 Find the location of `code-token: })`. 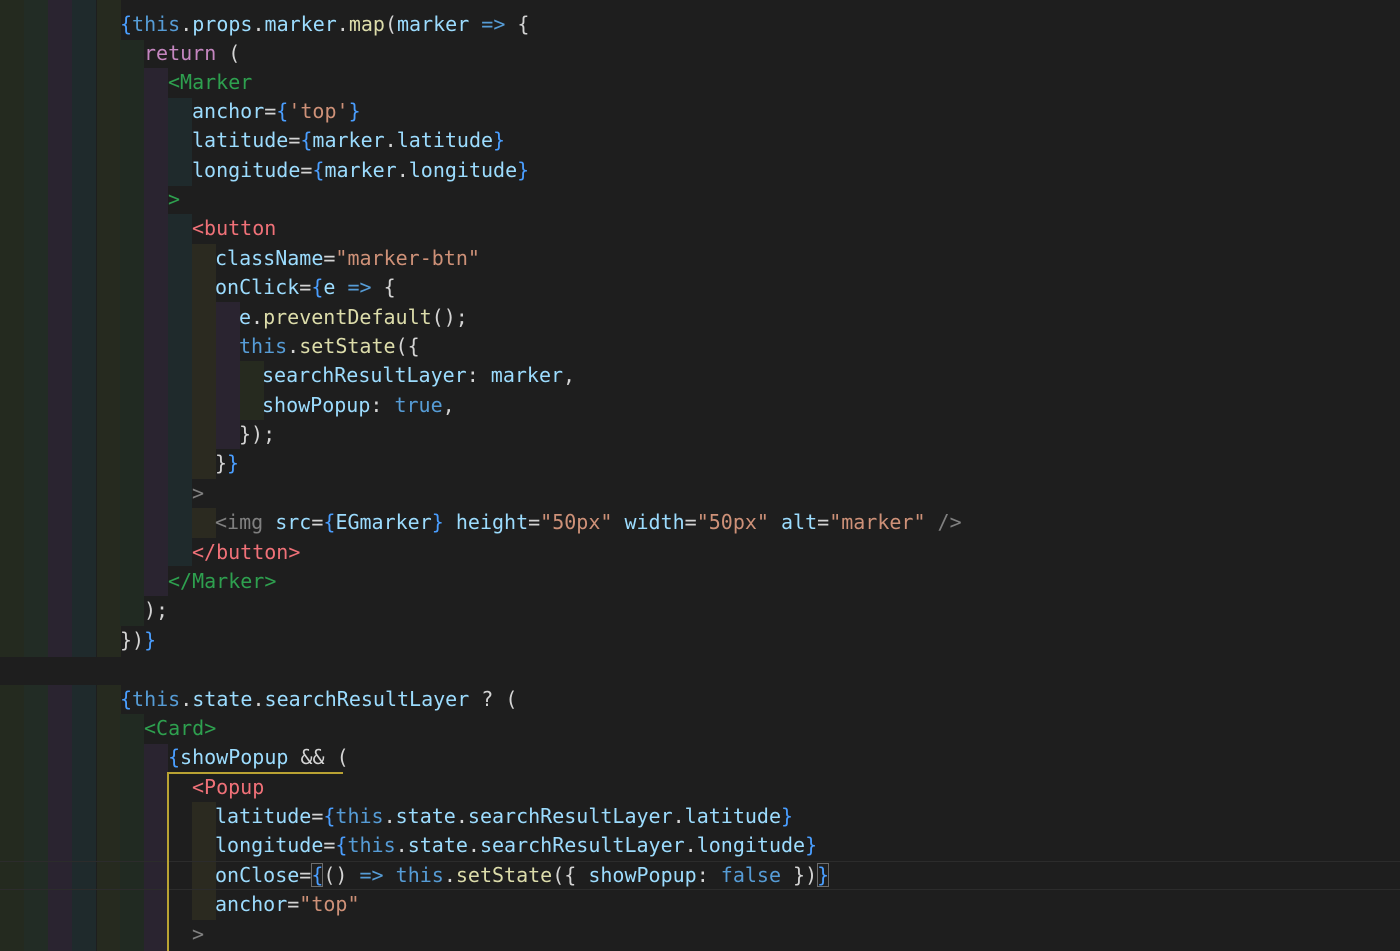

code-token: }) is located at coordinates (799, 875).